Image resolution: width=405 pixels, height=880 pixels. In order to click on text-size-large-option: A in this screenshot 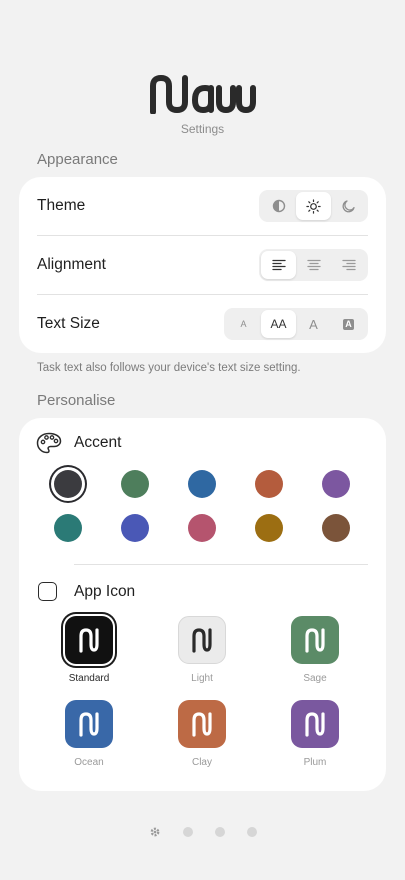, I will do `click(313, 324)`.